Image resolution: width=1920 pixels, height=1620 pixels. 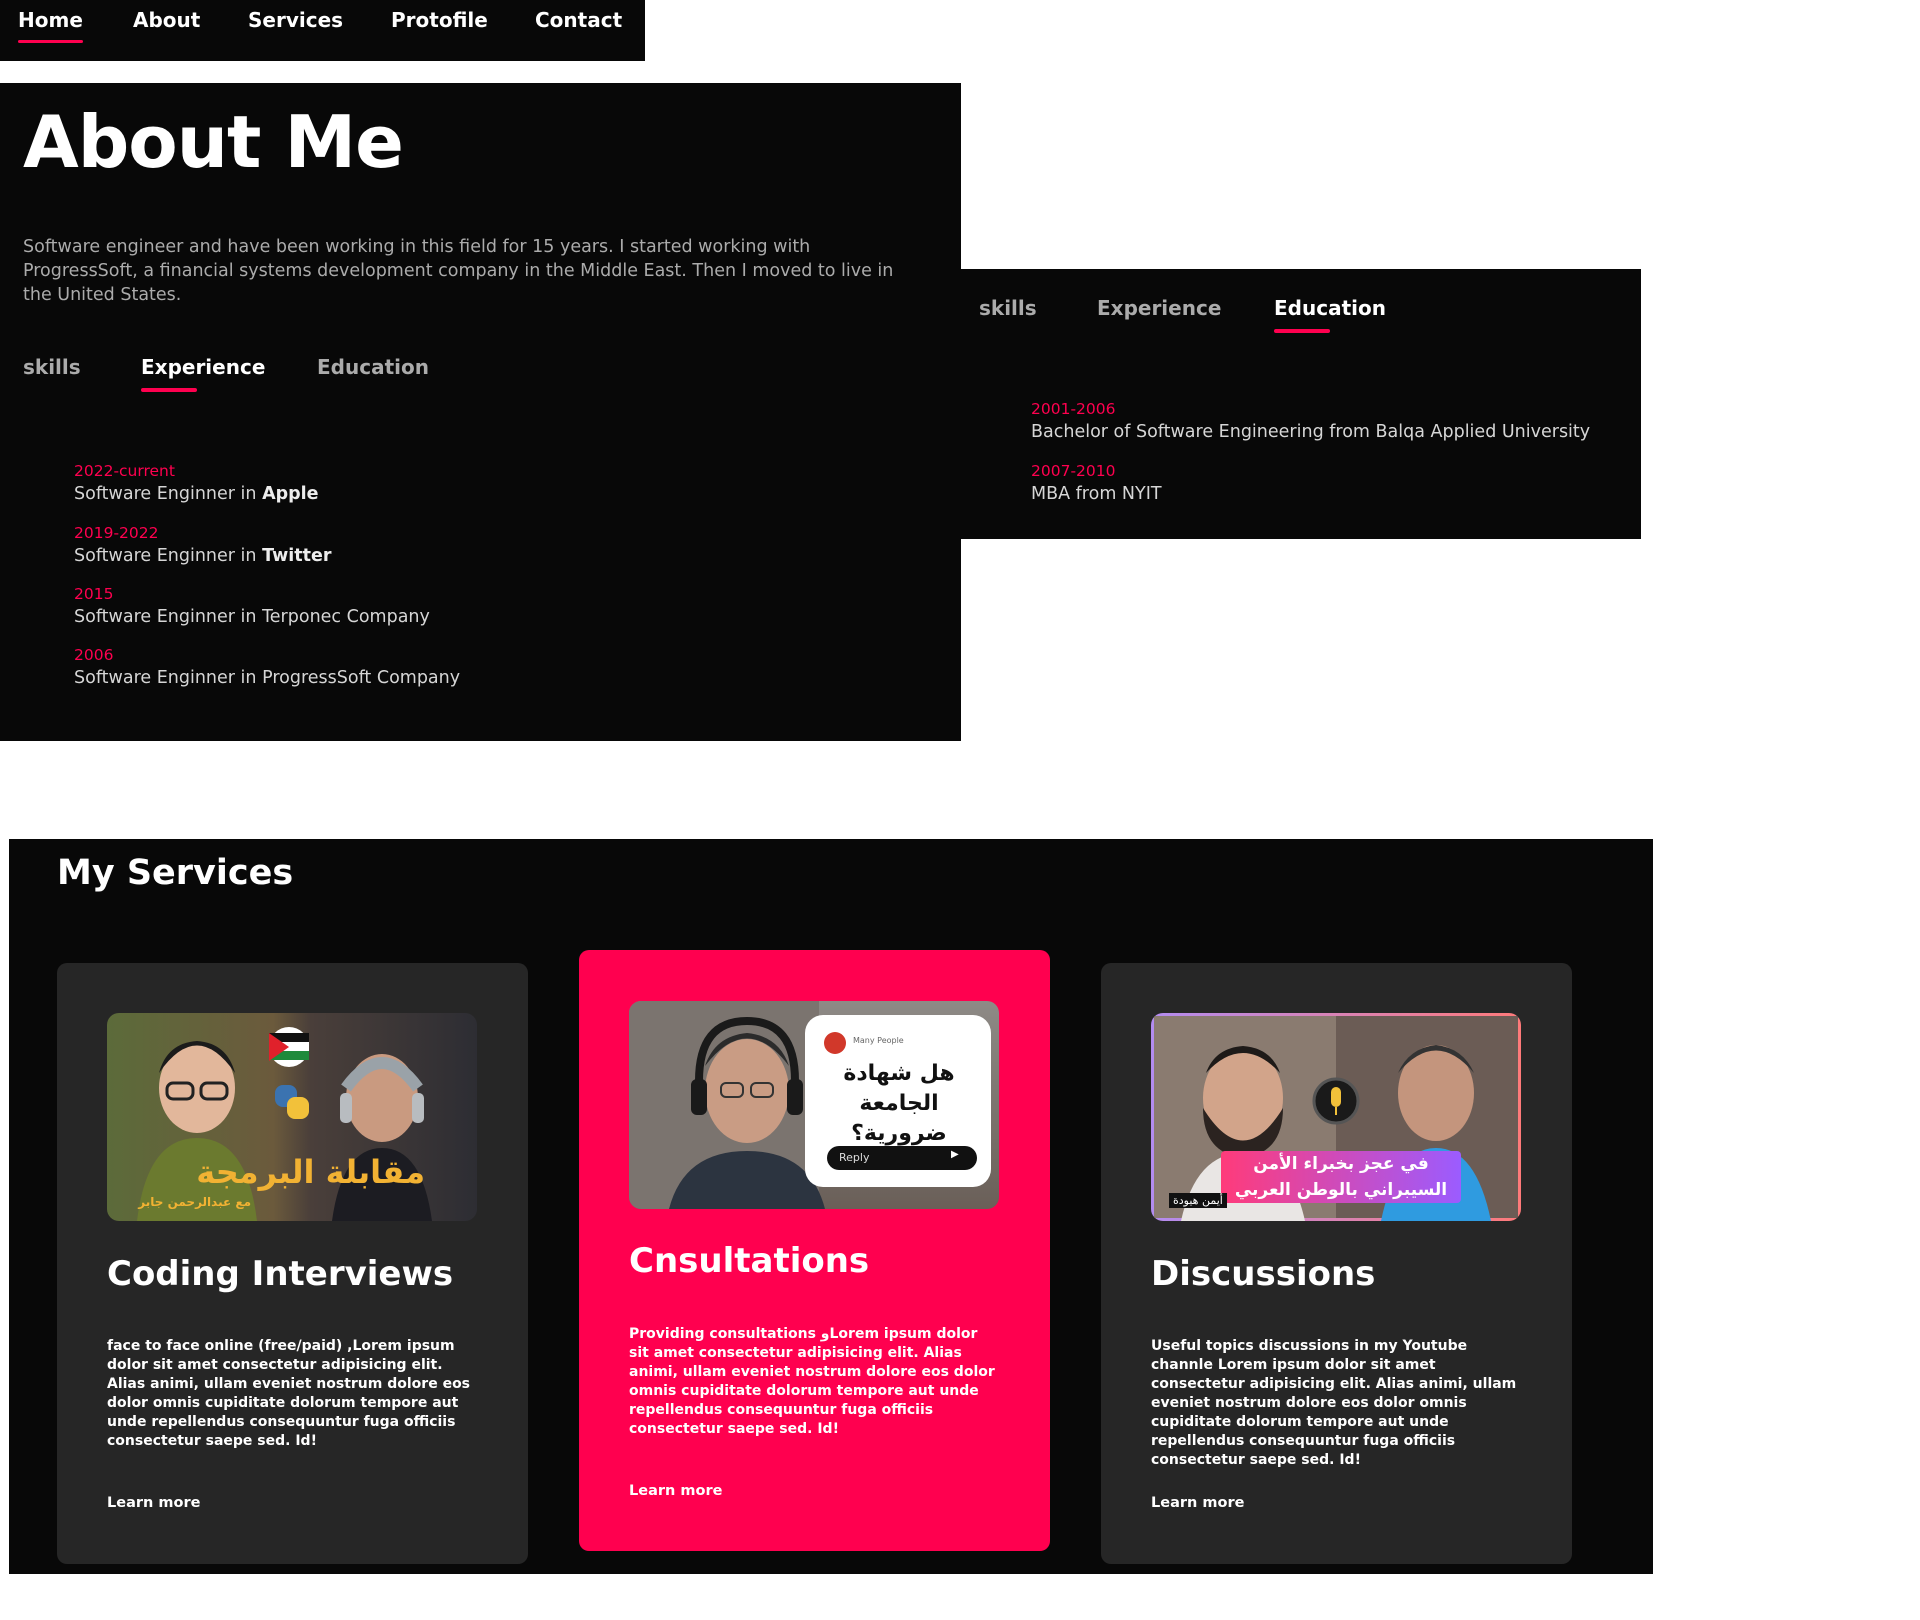 I want to click on education-year: 2001-2006, so click(x=1073, y=409).